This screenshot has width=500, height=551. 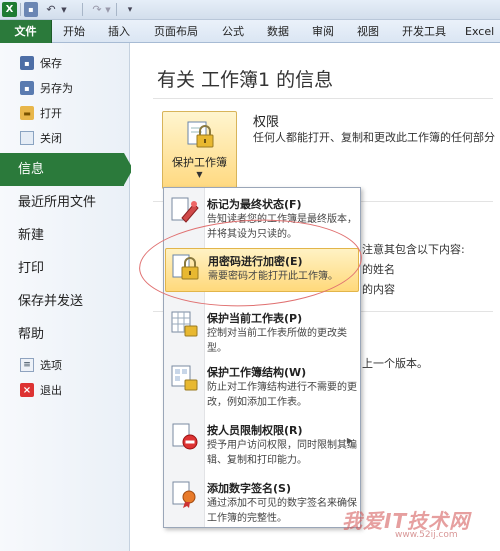 What do you see at coordinates (199, 150) in the screenshot?
I see `protect-workbook-button: 保护工作簿 ▼` at bounding box center [199, 150].